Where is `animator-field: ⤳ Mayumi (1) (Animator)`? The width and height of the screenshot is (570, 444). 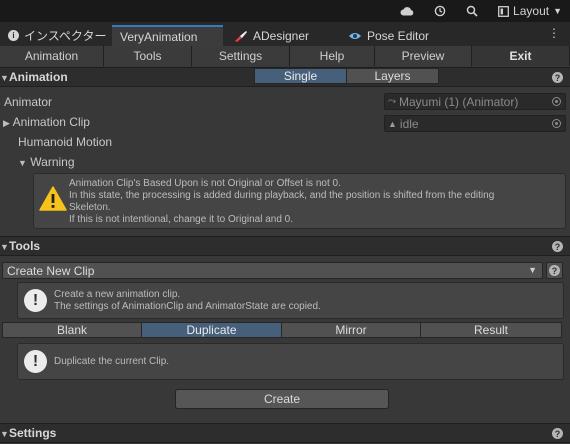 animator-field: ⤳ Mayumi (1) (Animator) is located at coordinates (475, 101).